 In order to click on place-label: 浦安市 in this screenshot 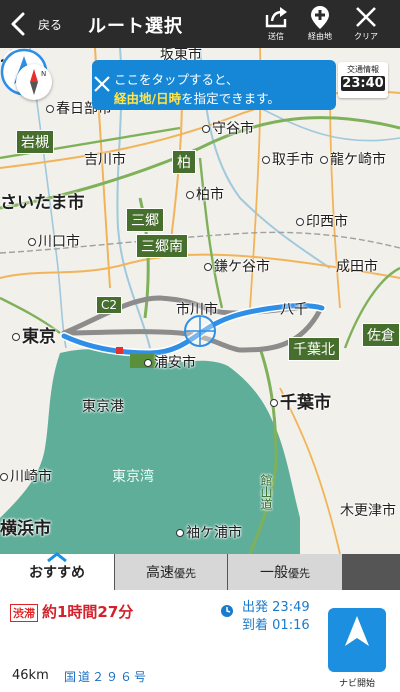, I will do `click(170, 362)`.